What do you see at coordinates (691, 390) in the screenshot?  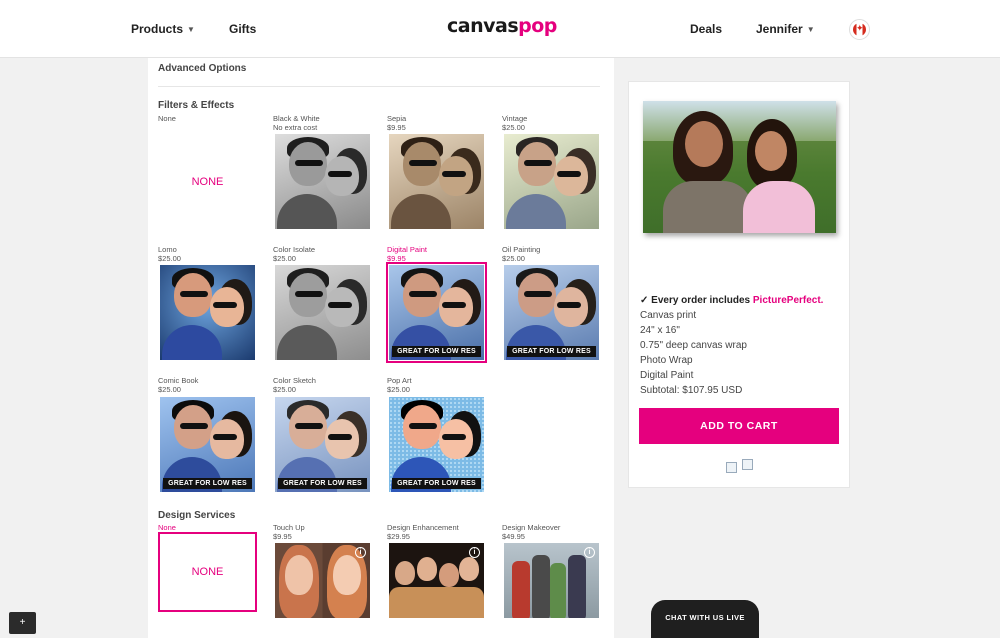 I see `order-subtotal: Subtotal: $107.95 USD` at bounding box center [691, 390].